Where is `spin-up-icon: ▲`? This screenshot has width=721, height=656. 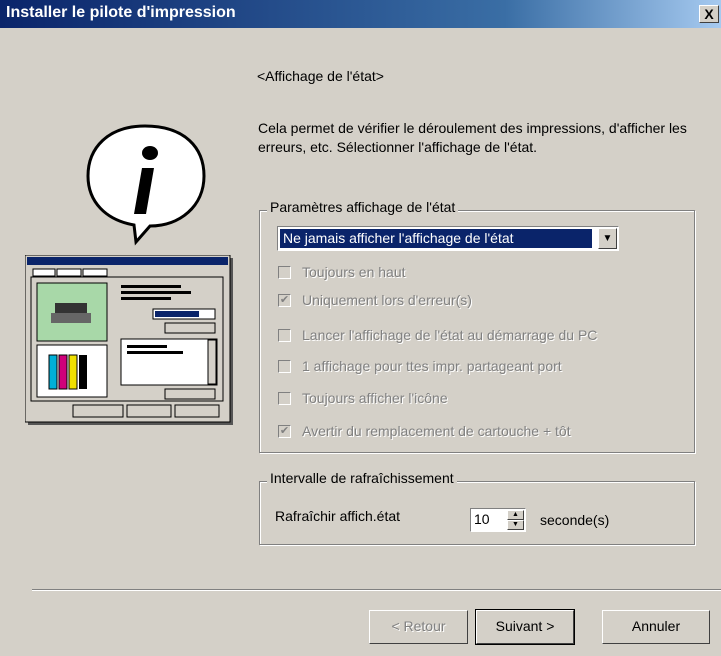 spin-up-icon: ▲ is located at coordinates (515, 515).